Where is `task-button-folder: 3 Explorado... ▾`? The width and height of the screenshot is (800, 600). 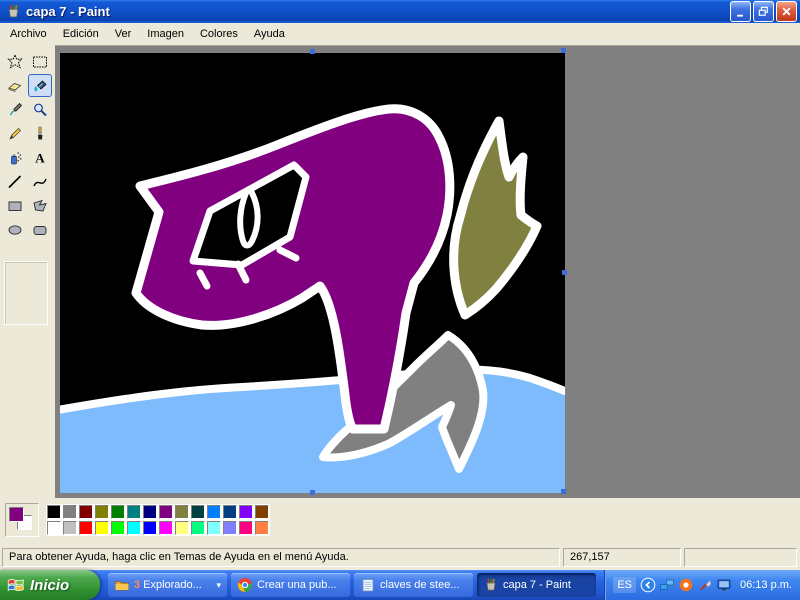 task-button-folder: 3 Explorado... ▾ is located at coordinates (167, 585).